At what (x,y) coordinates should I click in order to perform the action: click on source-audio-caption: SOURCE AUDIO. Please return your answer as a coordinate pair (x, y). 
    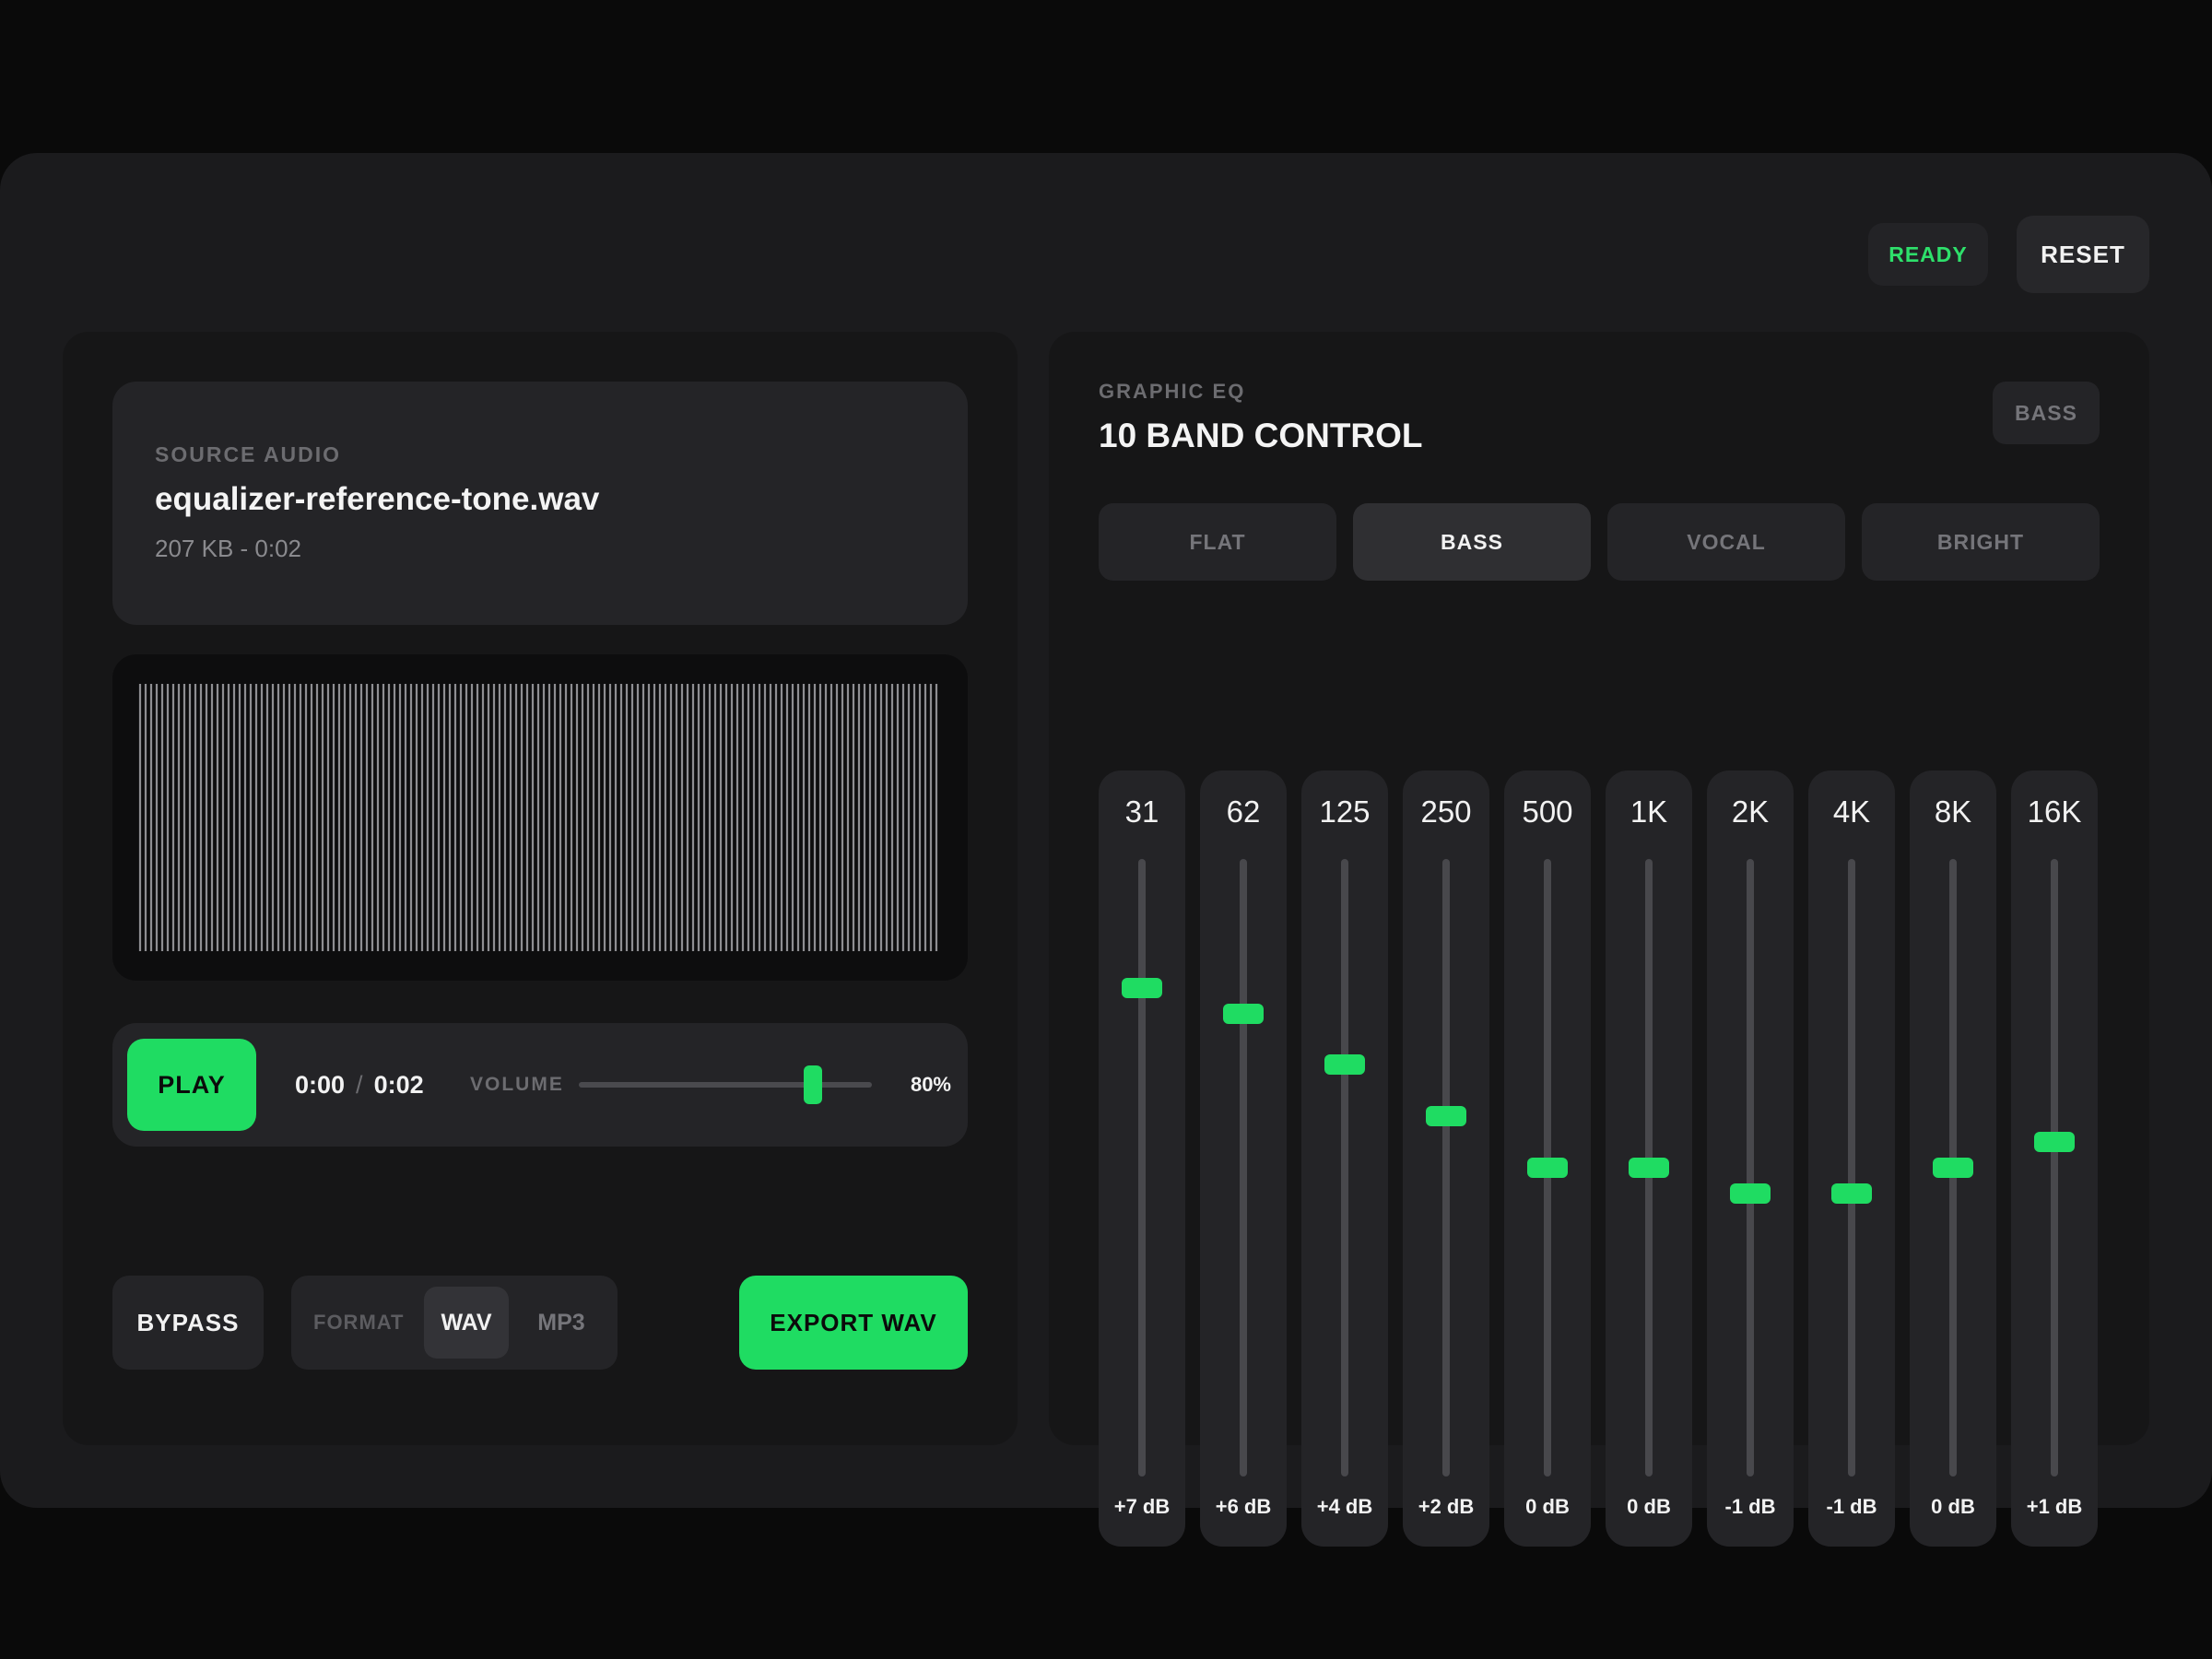
    Looking at the image, I should click on (248, 454).